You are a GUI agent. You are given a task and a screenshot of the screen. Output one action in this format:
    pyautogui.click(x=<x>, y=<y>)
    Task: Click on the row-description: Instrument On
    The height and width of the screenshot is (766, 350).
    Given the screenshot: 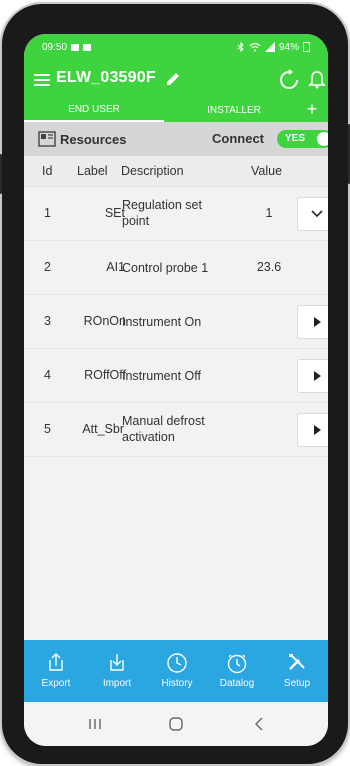 What is the action you would take?
    pyautogui.click(x=172, y=322)
    